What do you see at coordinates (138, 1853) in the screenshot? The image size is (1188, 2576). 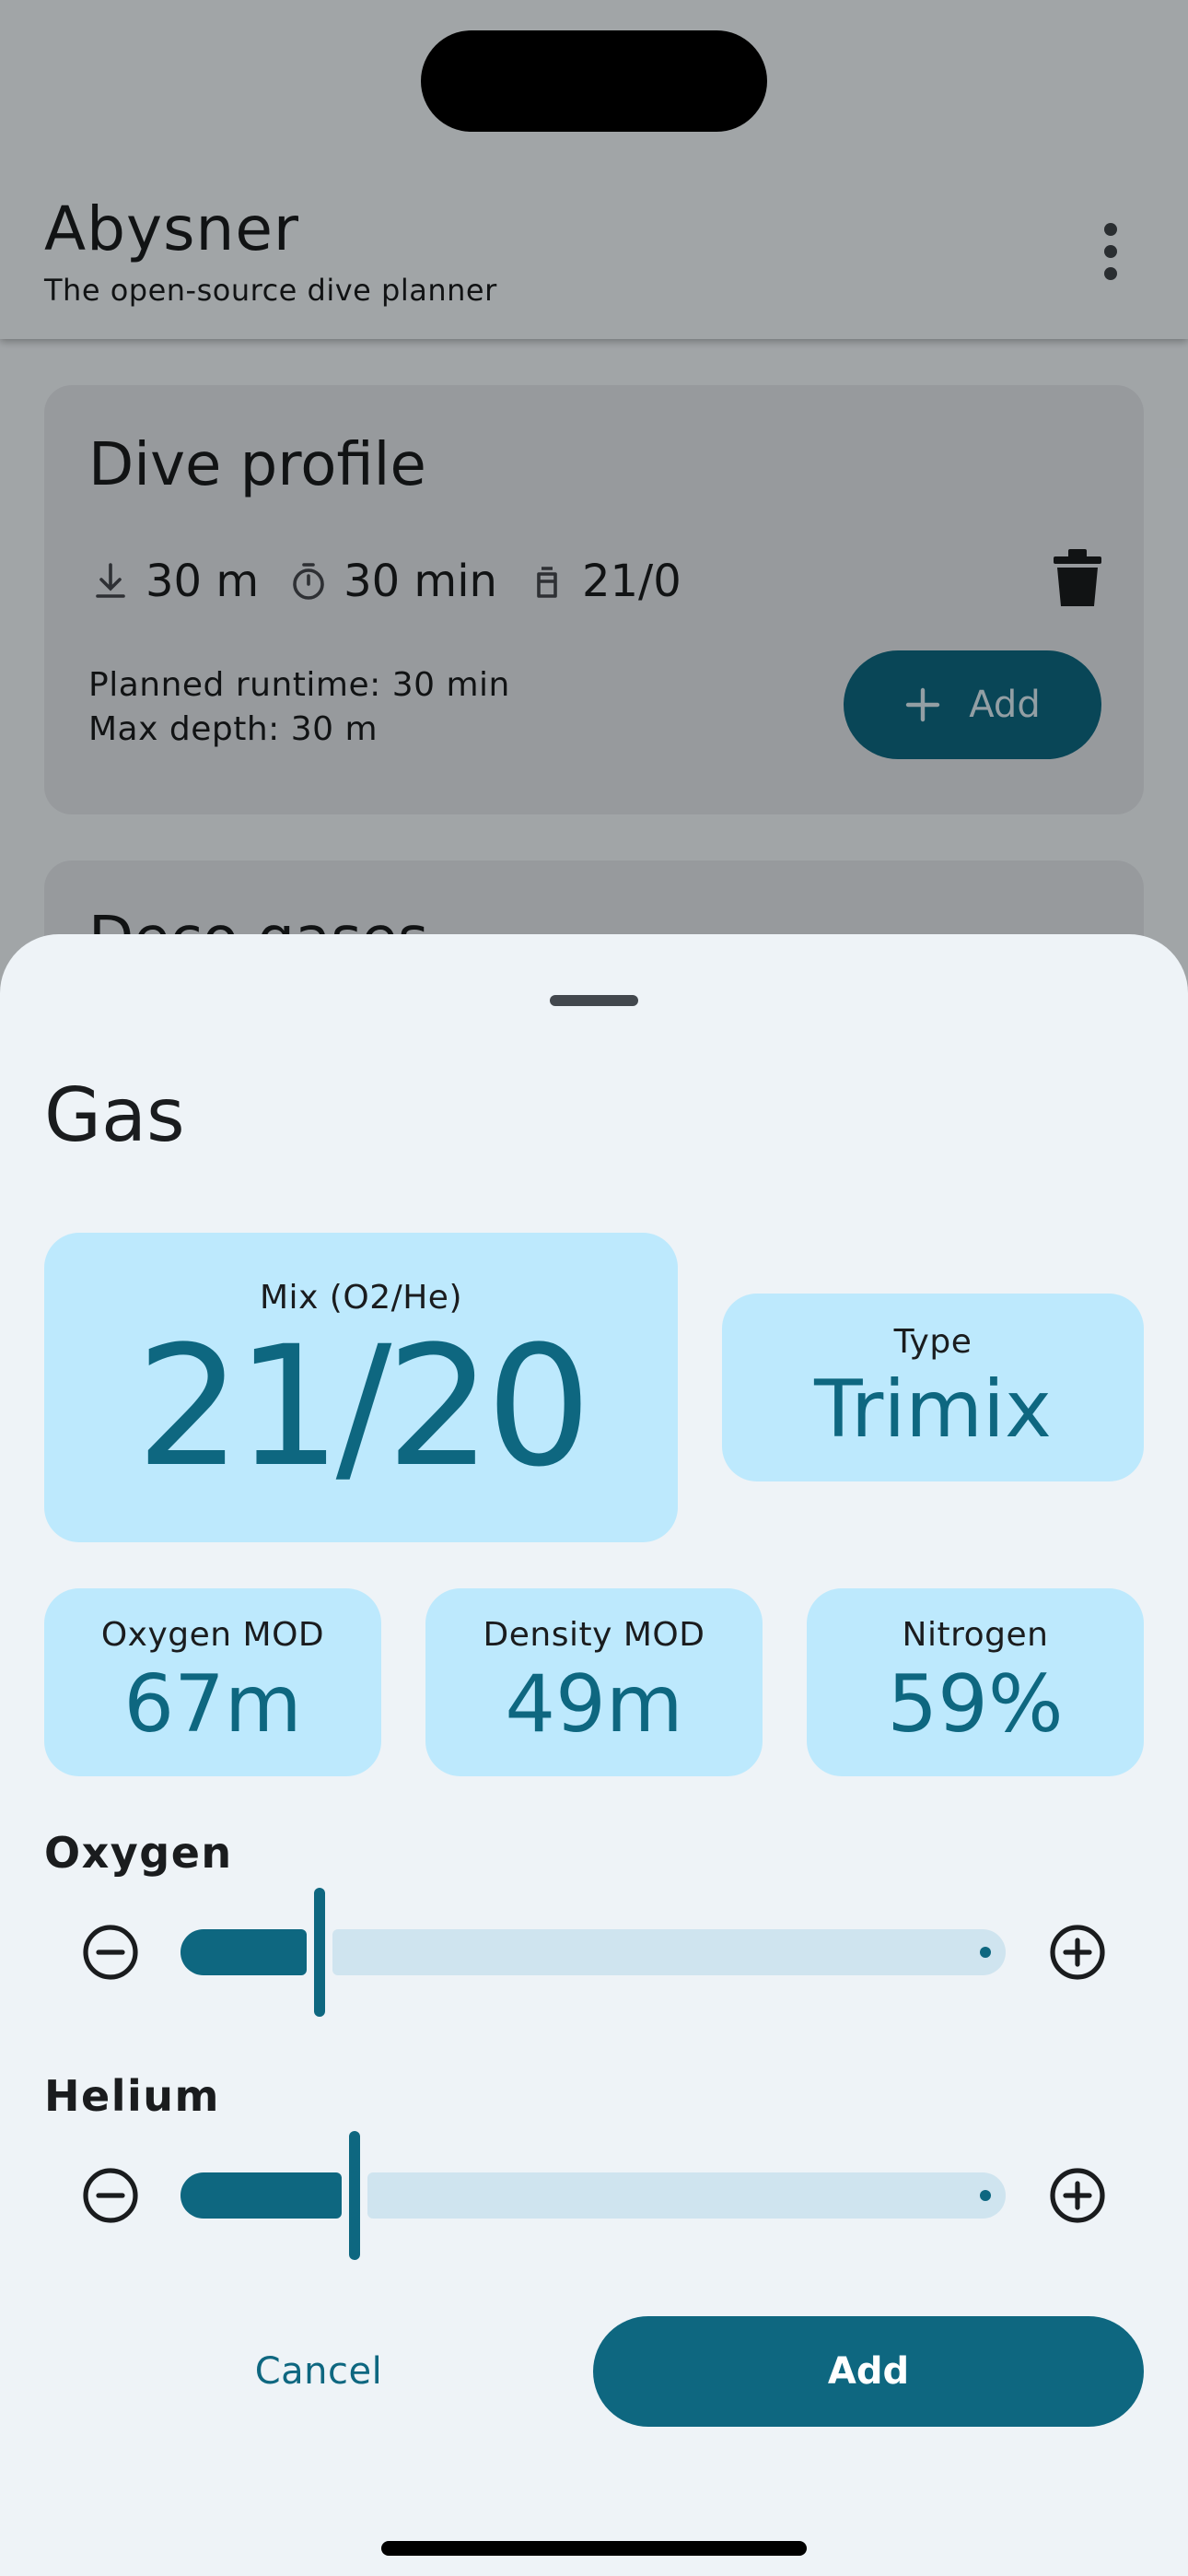 I see `oxygen-label: Oxygen` at bounding box center [138, 1853].